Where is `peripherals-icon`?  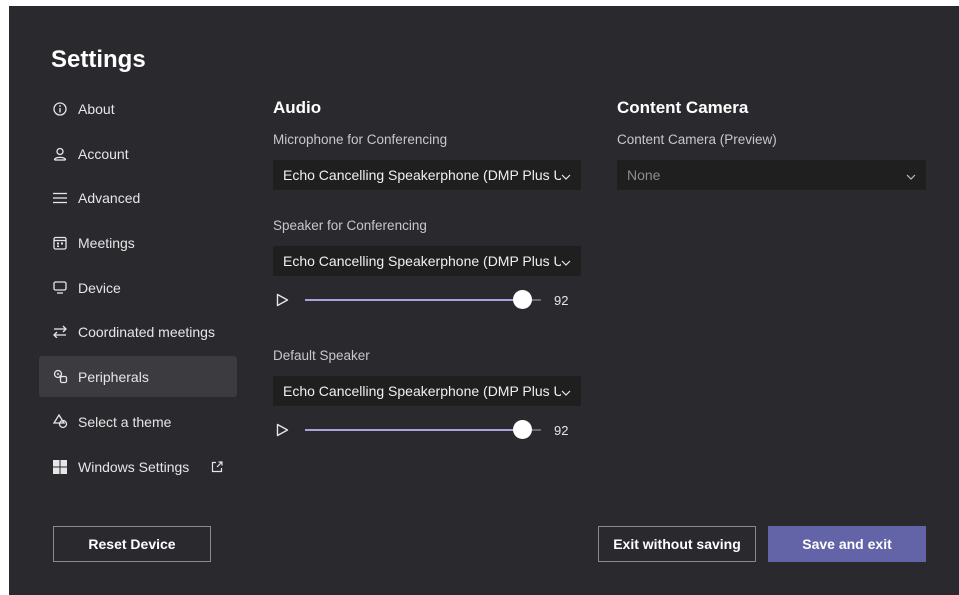 peripherals-icon is located at coordinates (60, 377).